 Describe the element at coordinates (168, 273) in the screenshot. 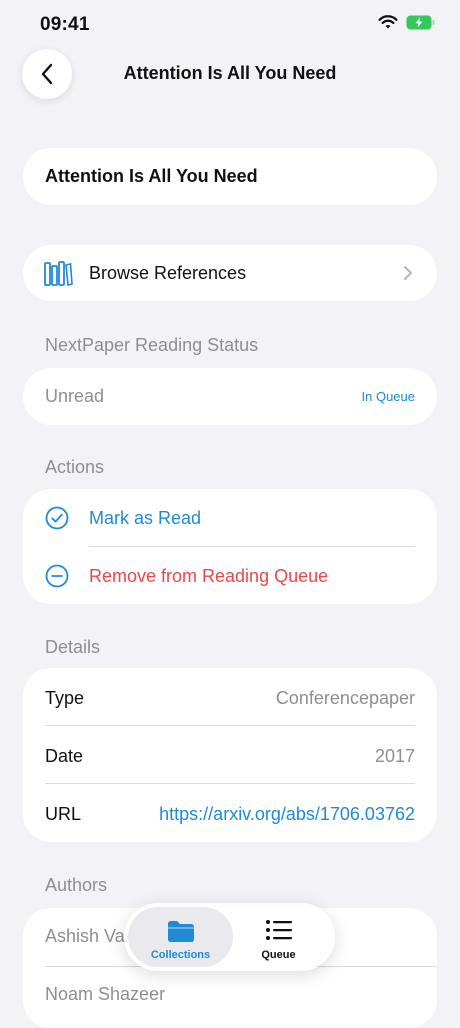

I see `browse-references-label: Browse References` at that location.